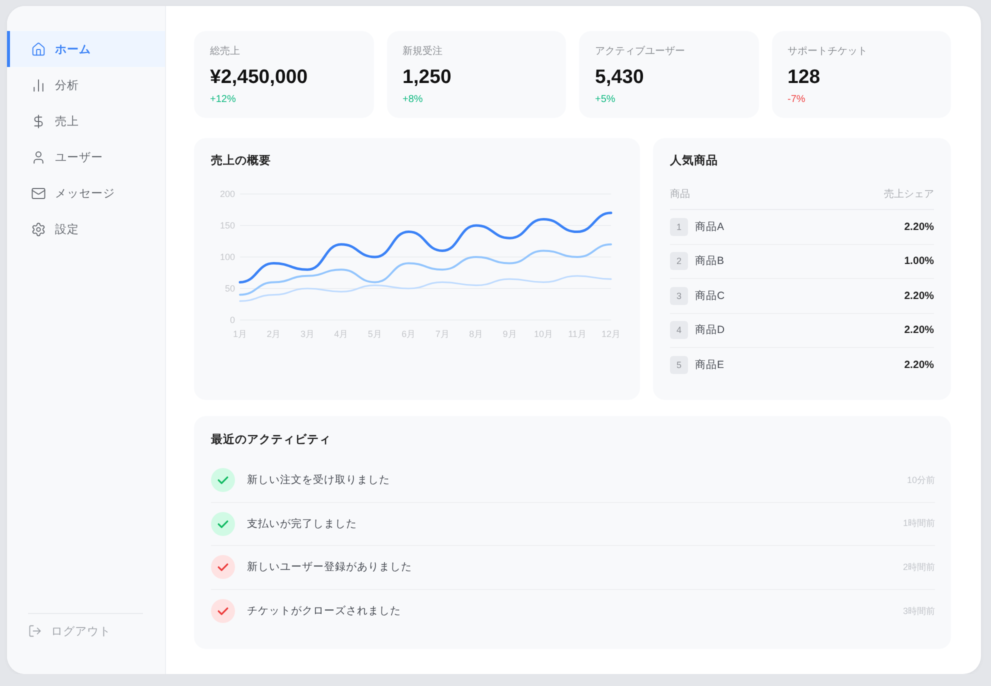 The width and height of the screenshot is (991, 686). Describe the element at coordinates (619, 77) in the screenshot. I see `stat-value: 5,430` at that location.